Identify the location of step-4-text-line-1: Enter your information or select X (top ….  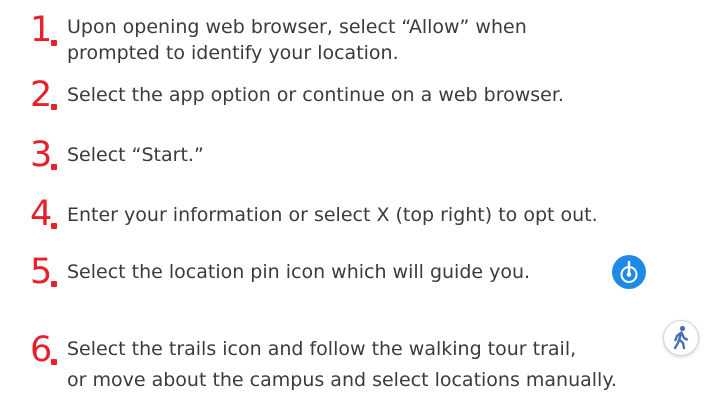
(332, 215).